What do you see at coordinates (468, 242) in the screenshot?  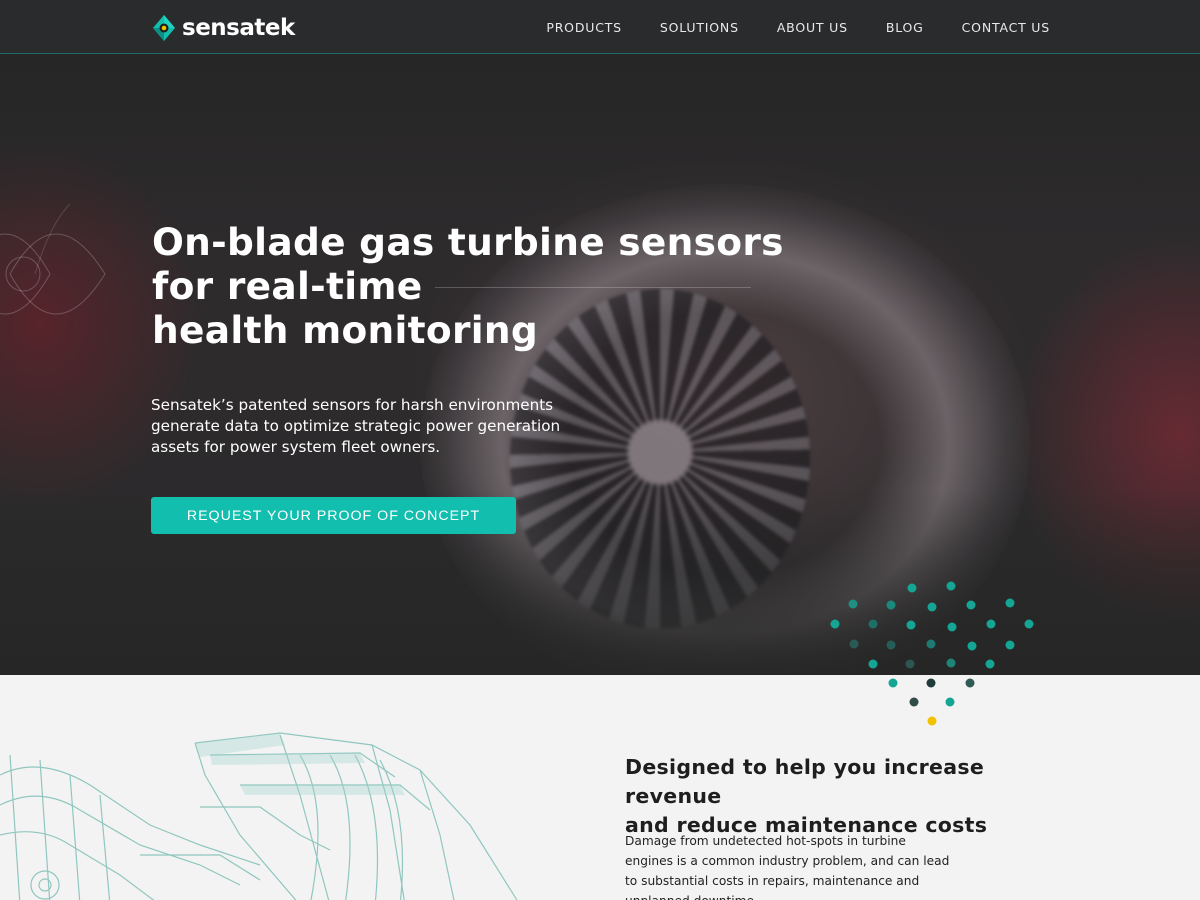 I see `hero-title-line: On-blade gas turbine sensors` at bounding box center [468, 242].